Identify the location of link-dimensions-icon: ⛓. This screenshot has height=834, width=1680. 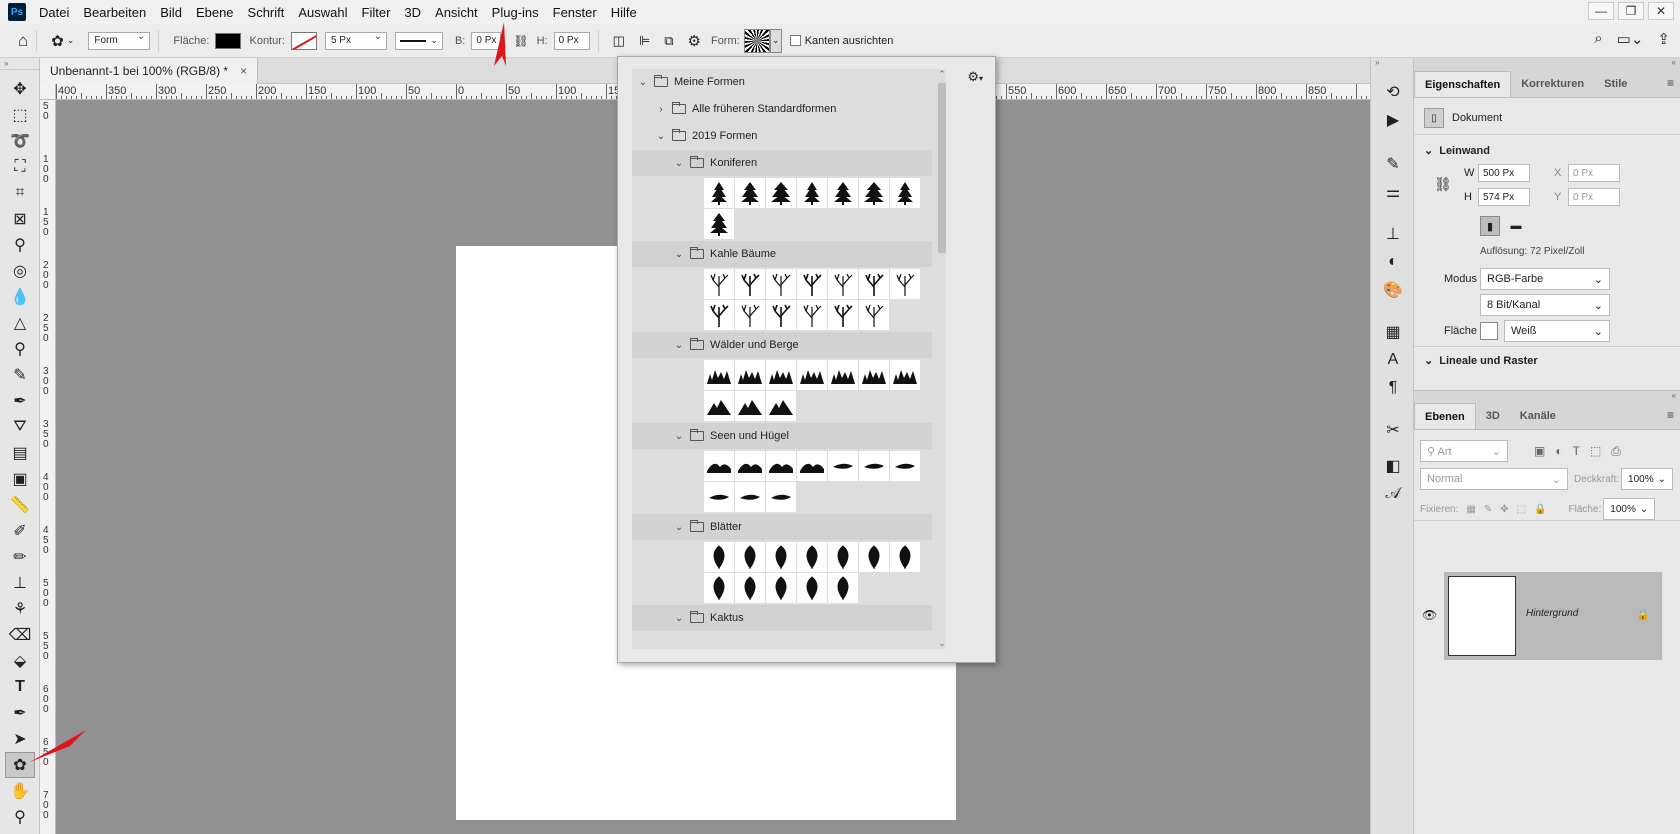
(1443, 184).